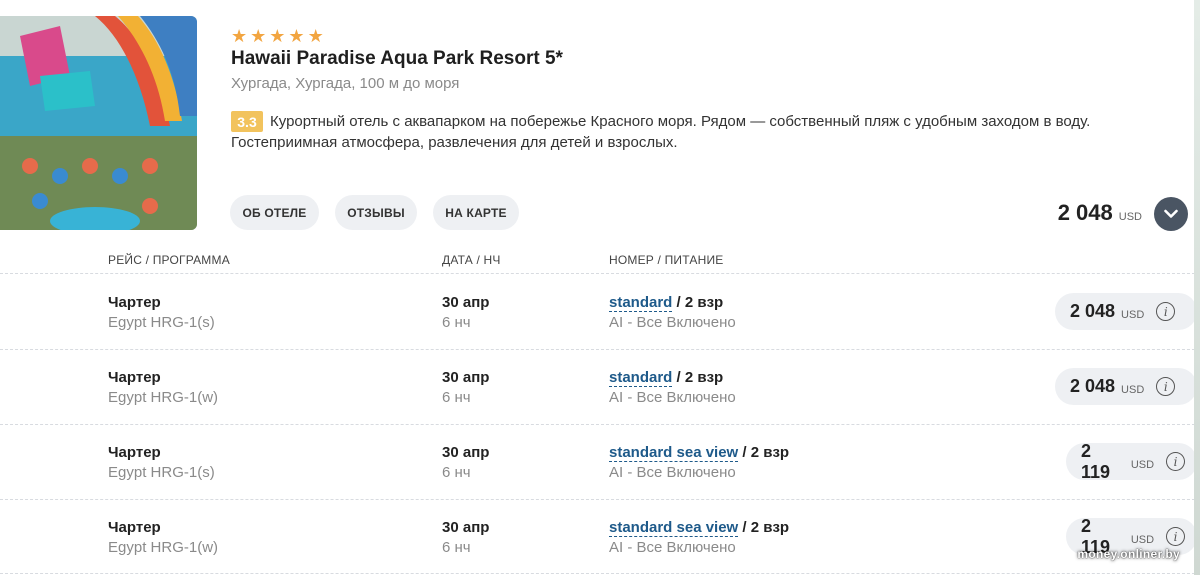 The image size is (1200, 575). Describe the element at coordinates (397, 59) in the screenshot. I see `hotel-name: Hawaii Paradise Aqua Park Resort 5*` at that location.